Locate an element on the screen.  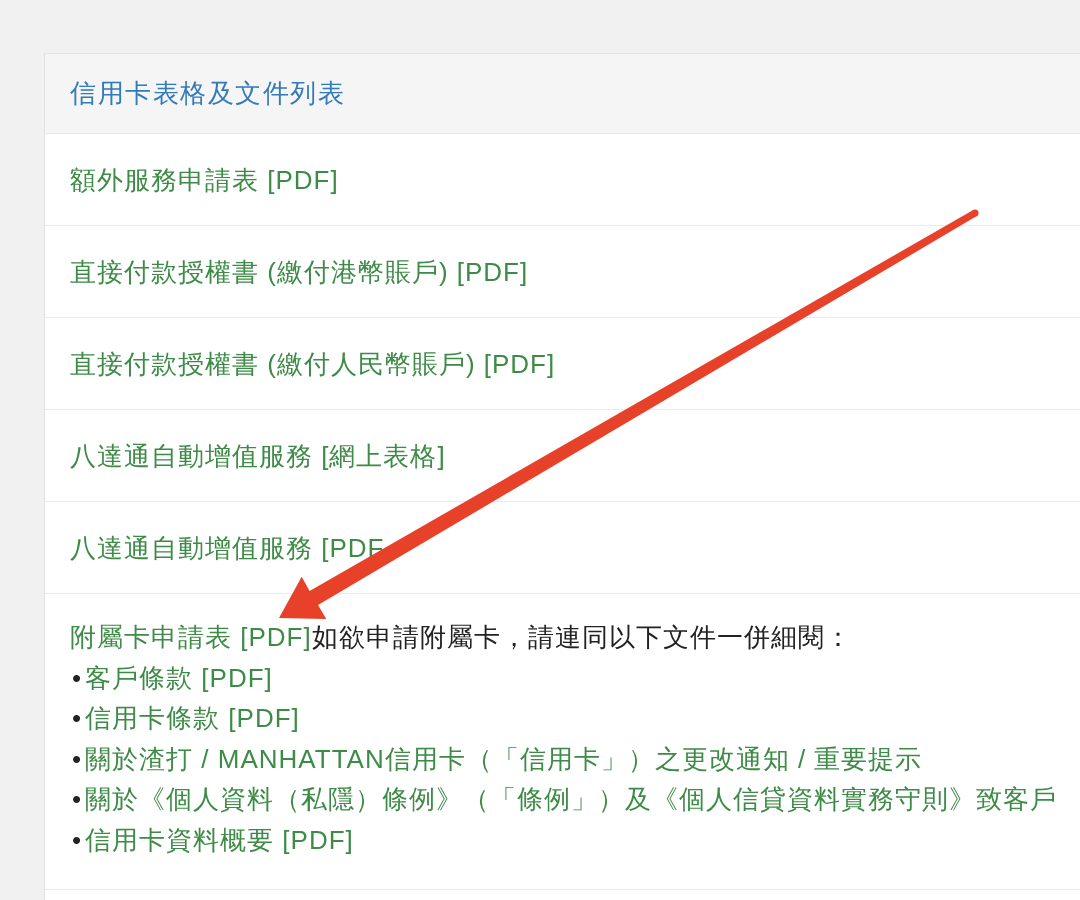
document-link: 關於《個人資料（私隱）條例》（「條例」）及《個人信貸資料實務守則》致客戶 is located at coordinates (571, 799).